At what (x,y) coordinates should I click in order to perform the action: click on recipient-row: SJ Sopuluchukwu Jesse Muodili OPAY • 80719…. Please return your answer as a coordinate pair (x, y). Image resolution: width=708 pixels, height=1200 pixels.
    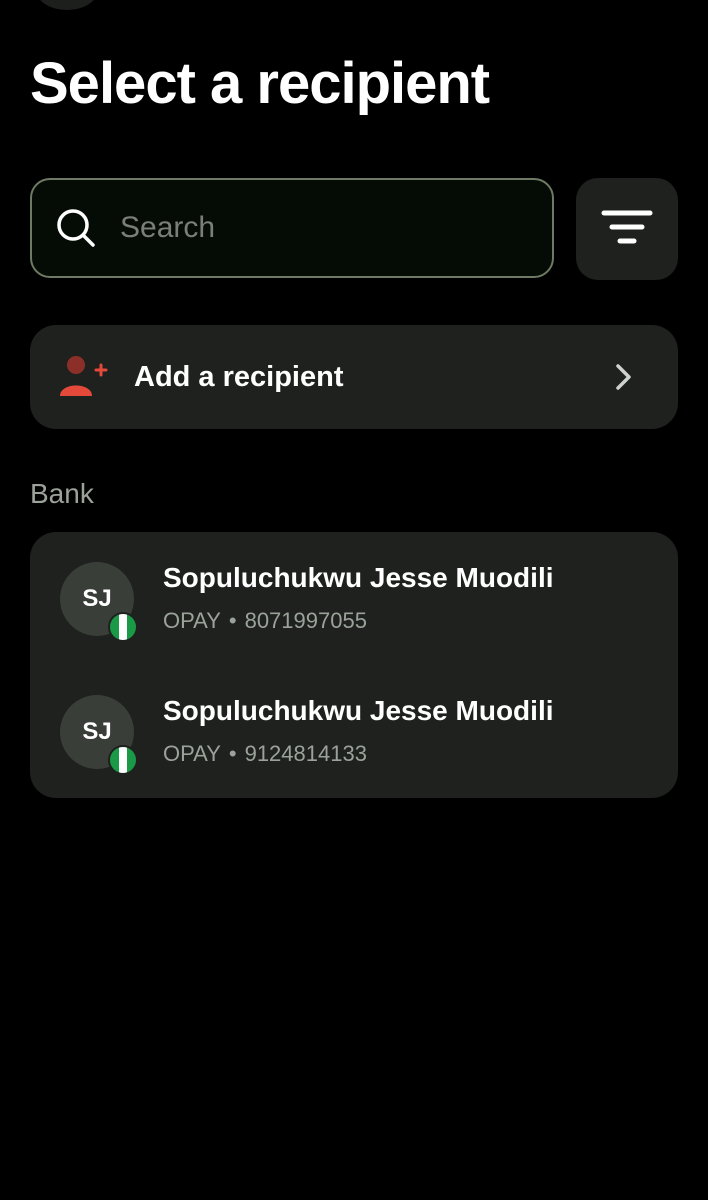
    Looking at the image, I should click on (354, 612).